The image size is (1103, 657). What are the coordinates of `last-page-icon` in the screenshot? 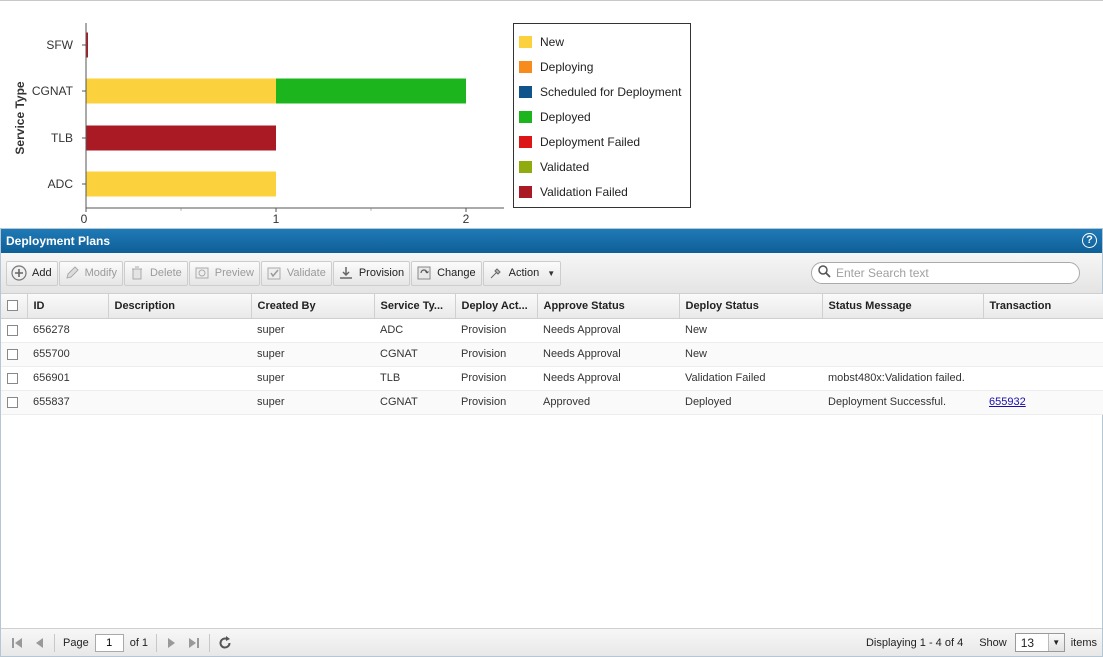 It's located at (194, 643).